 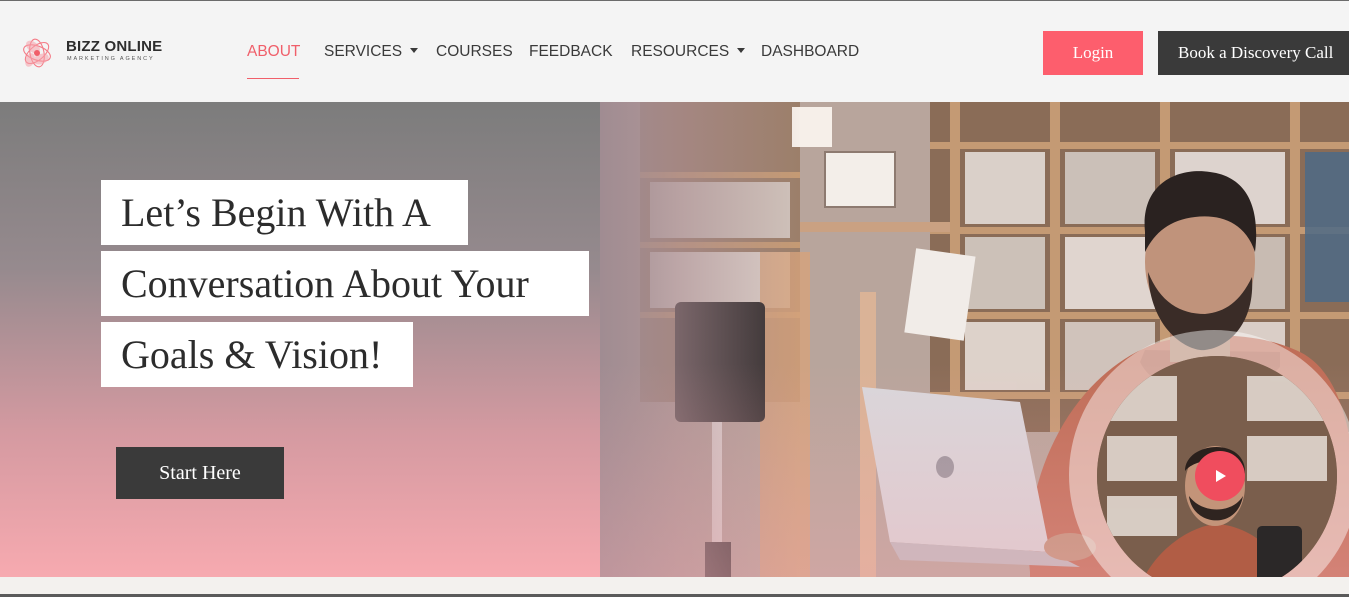 What do you see at coordinates (284, 212) in the screenshot?
I see `hero-headline-line-1: Let’s Begin With A` at bounding box center [284, 212].